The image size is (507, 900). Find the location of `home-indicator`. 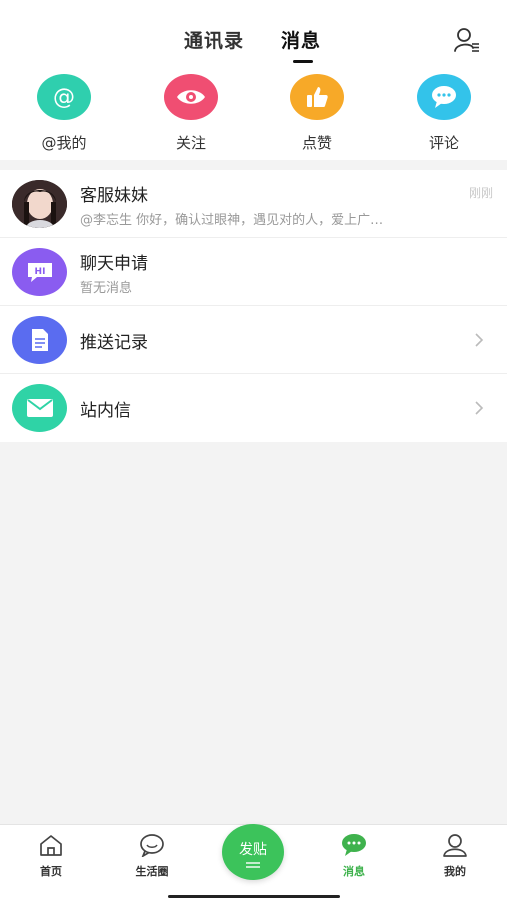

home-indicator is located at coordinates (254, 896).